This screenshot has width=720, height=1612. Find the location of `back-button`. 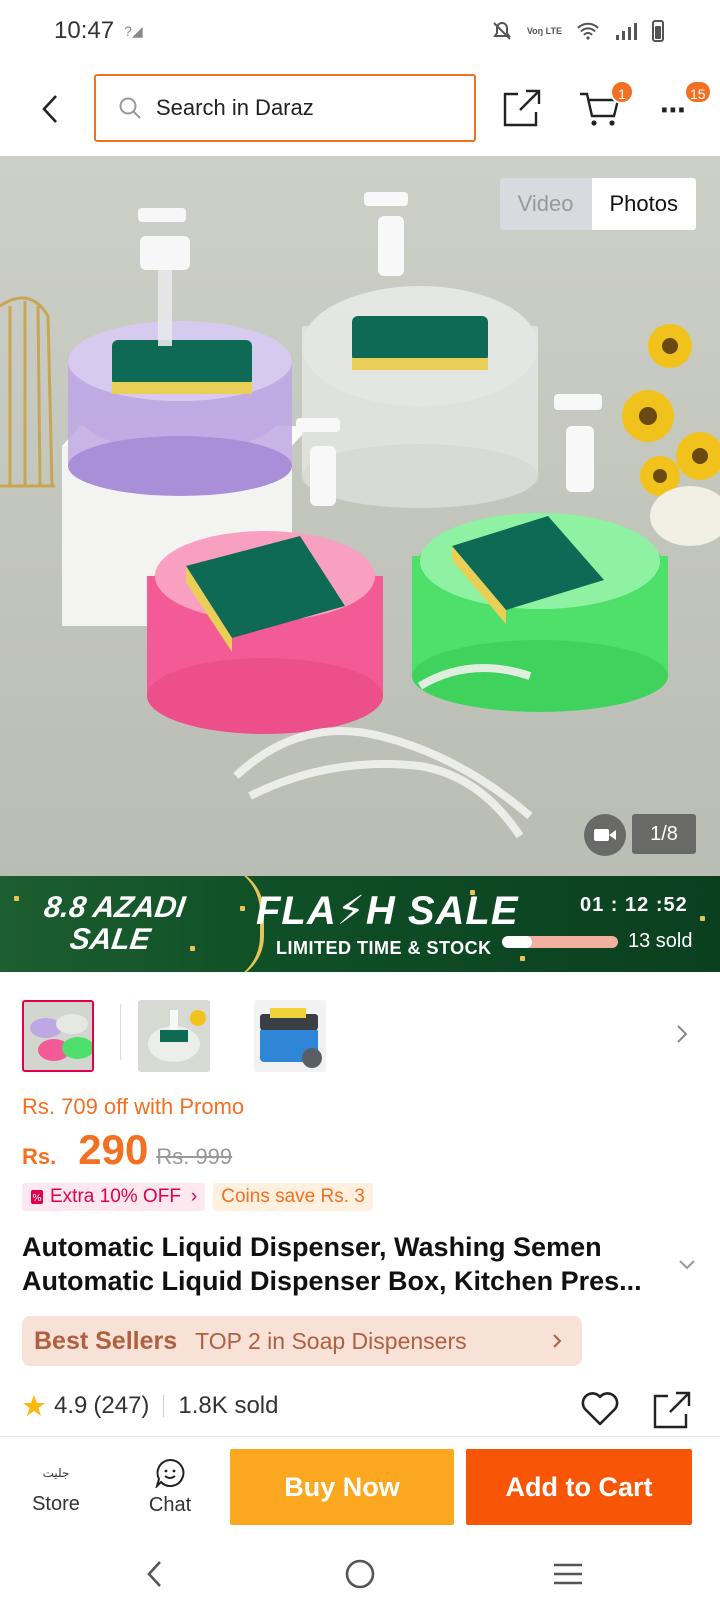

back-button is located at coordinates (50, 109).